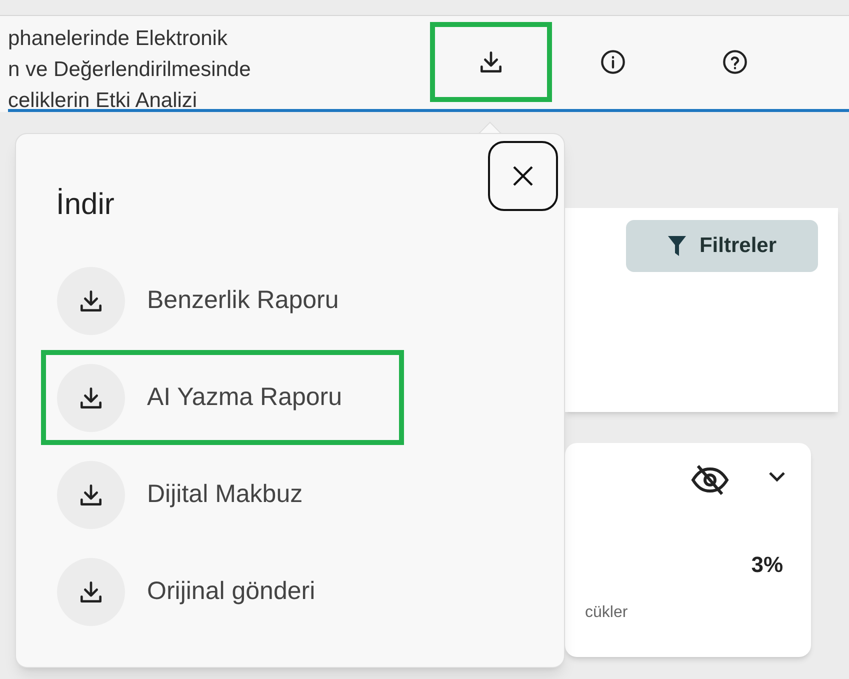 The image size is (849, 679). Describe the element at coordinates (777, 477) in the screenshot. I see `chevron-down-icon` at that location.